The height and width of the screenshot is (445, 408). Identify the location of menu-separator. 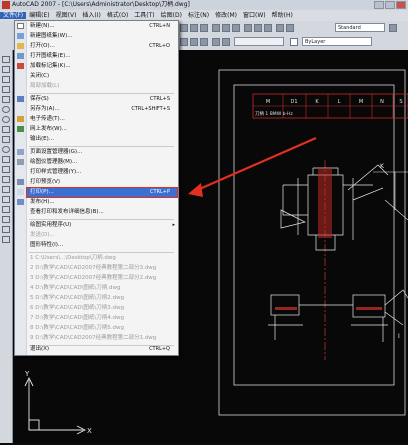
(101, 146).